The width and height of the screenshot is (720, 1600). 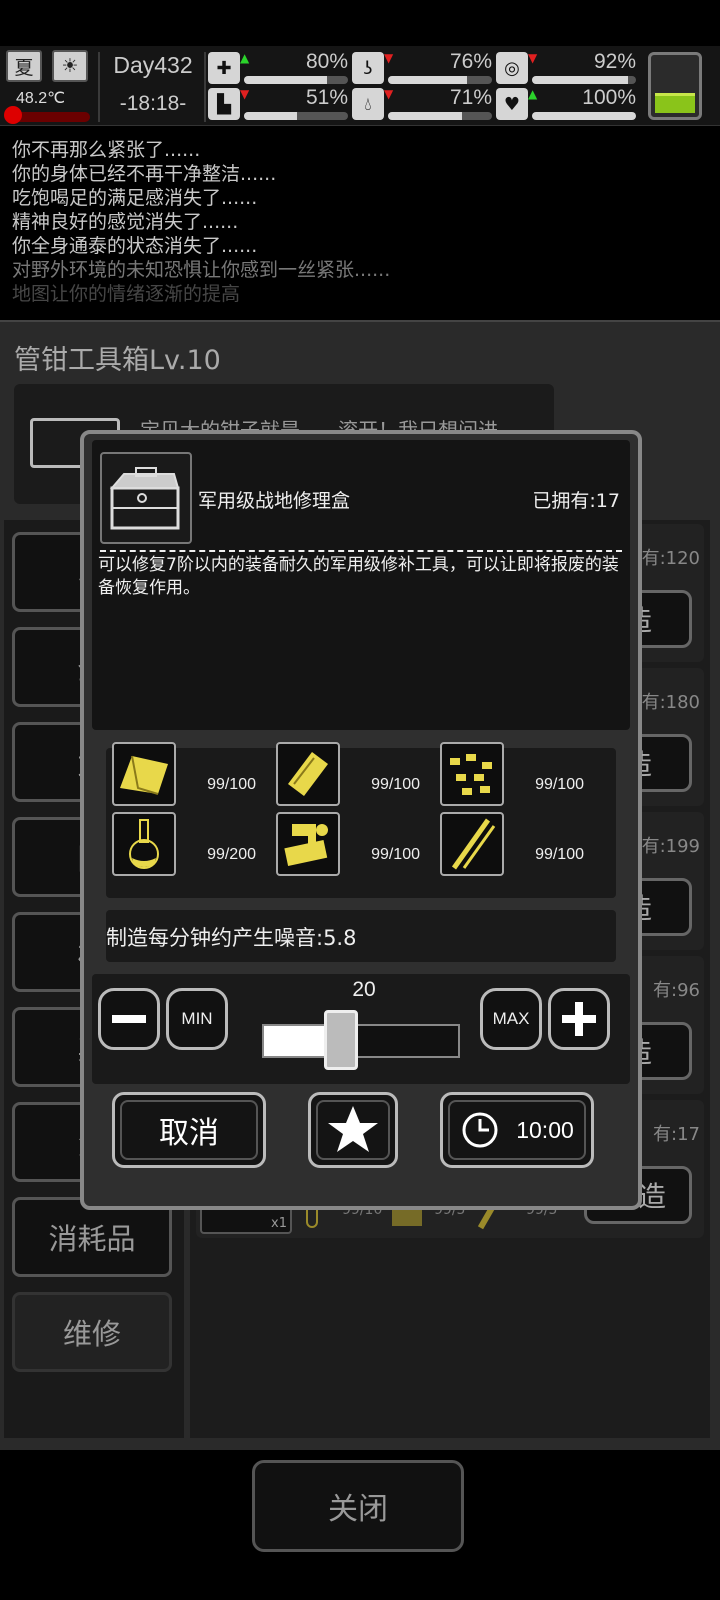 I want to click on thermometer-icon, so click(x=13, y=115).